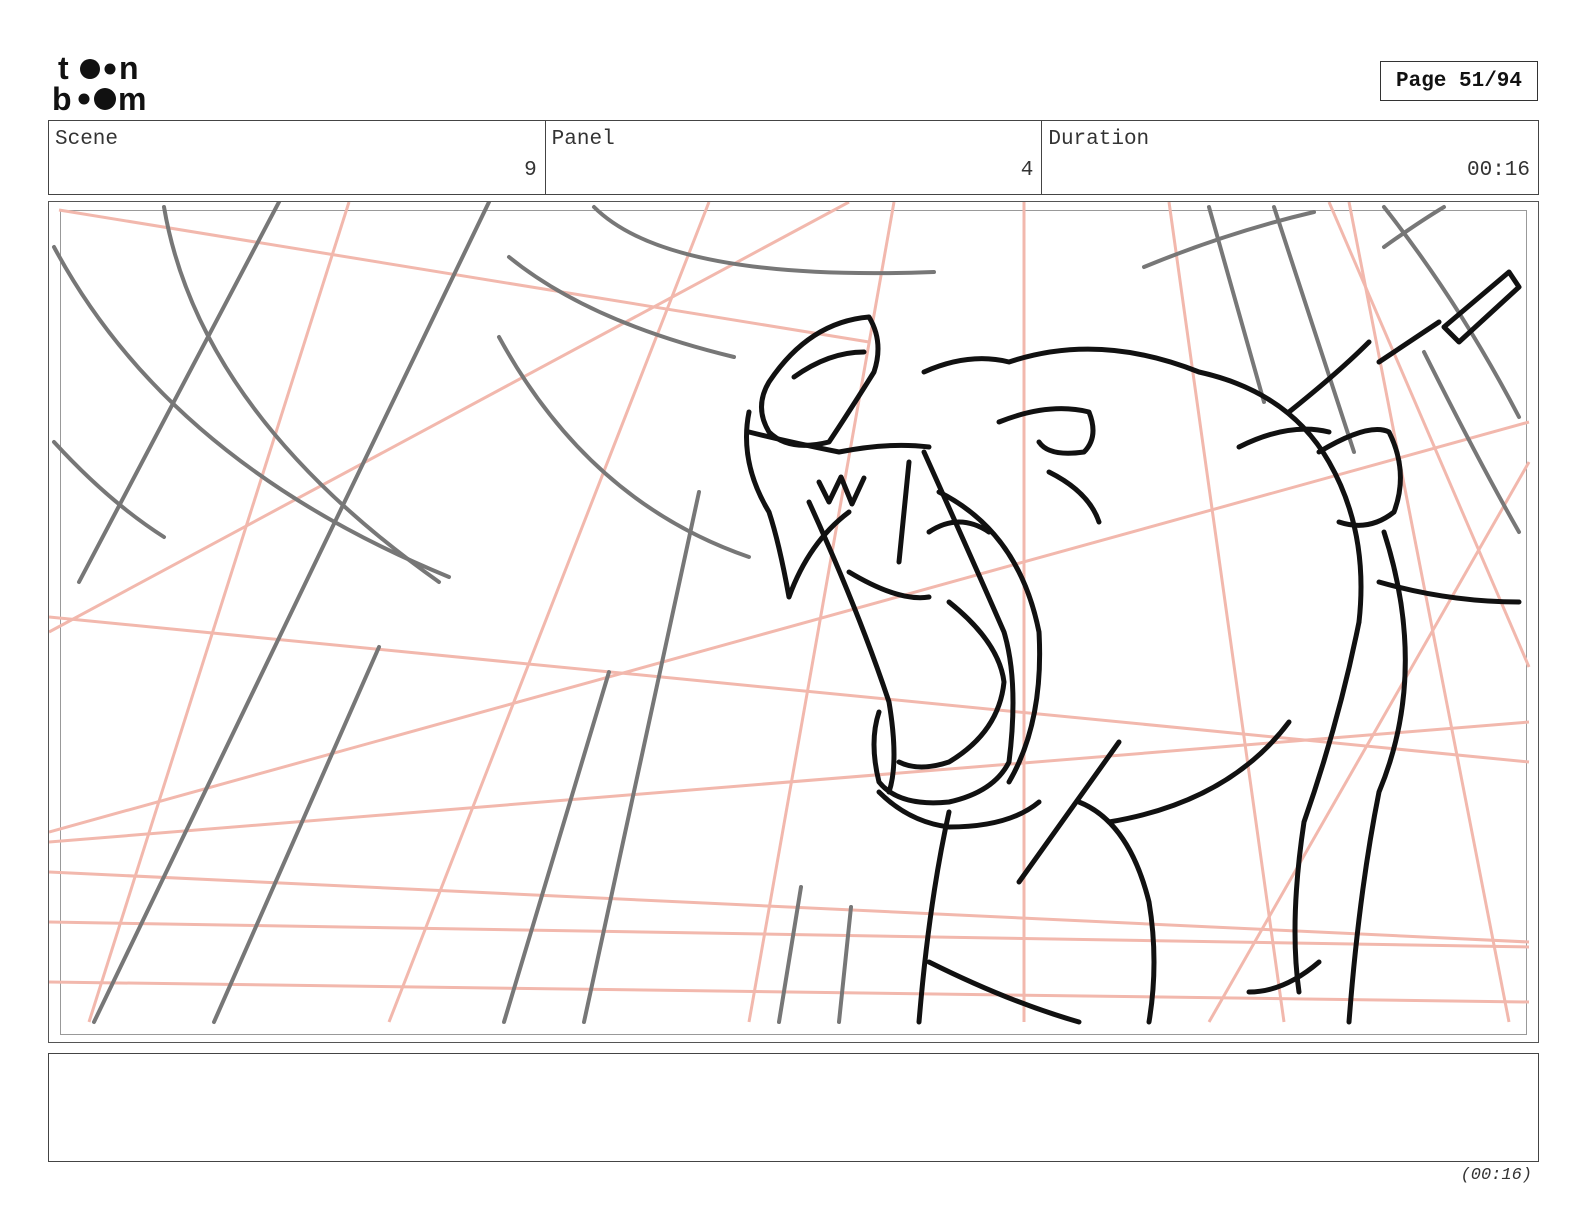  What do you see at coordinates (297, 157) in the screenshot?
I see `scene-cell: Scene 9` at bounding box center [297, 157].